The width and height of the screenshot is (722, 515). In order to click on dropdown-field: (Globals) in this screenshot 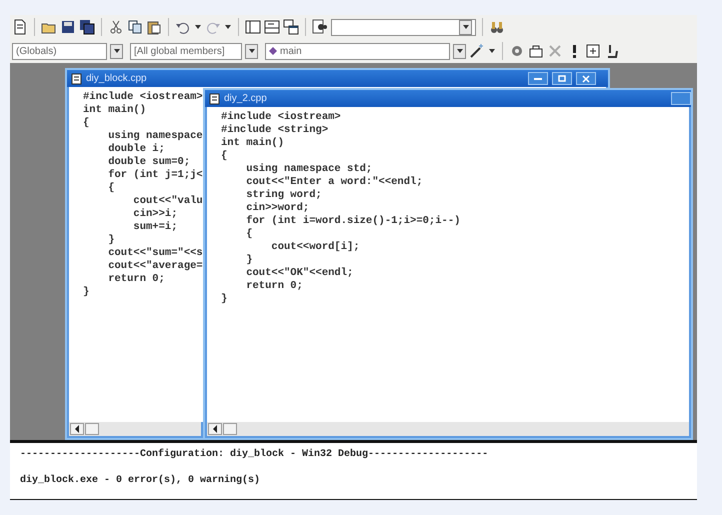, I will do `click(59, 51)`.